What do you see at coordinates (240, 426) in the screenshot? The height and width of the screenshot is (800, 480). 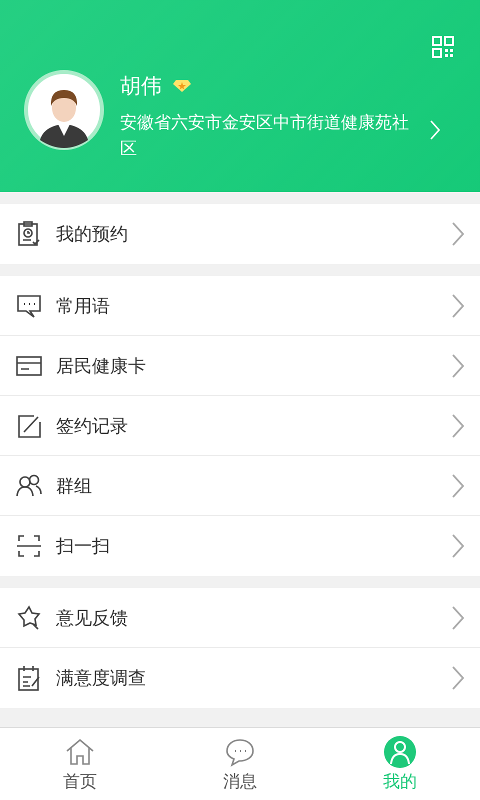 I see `menu-item: 签约记录` at bounding box center [240, 426].